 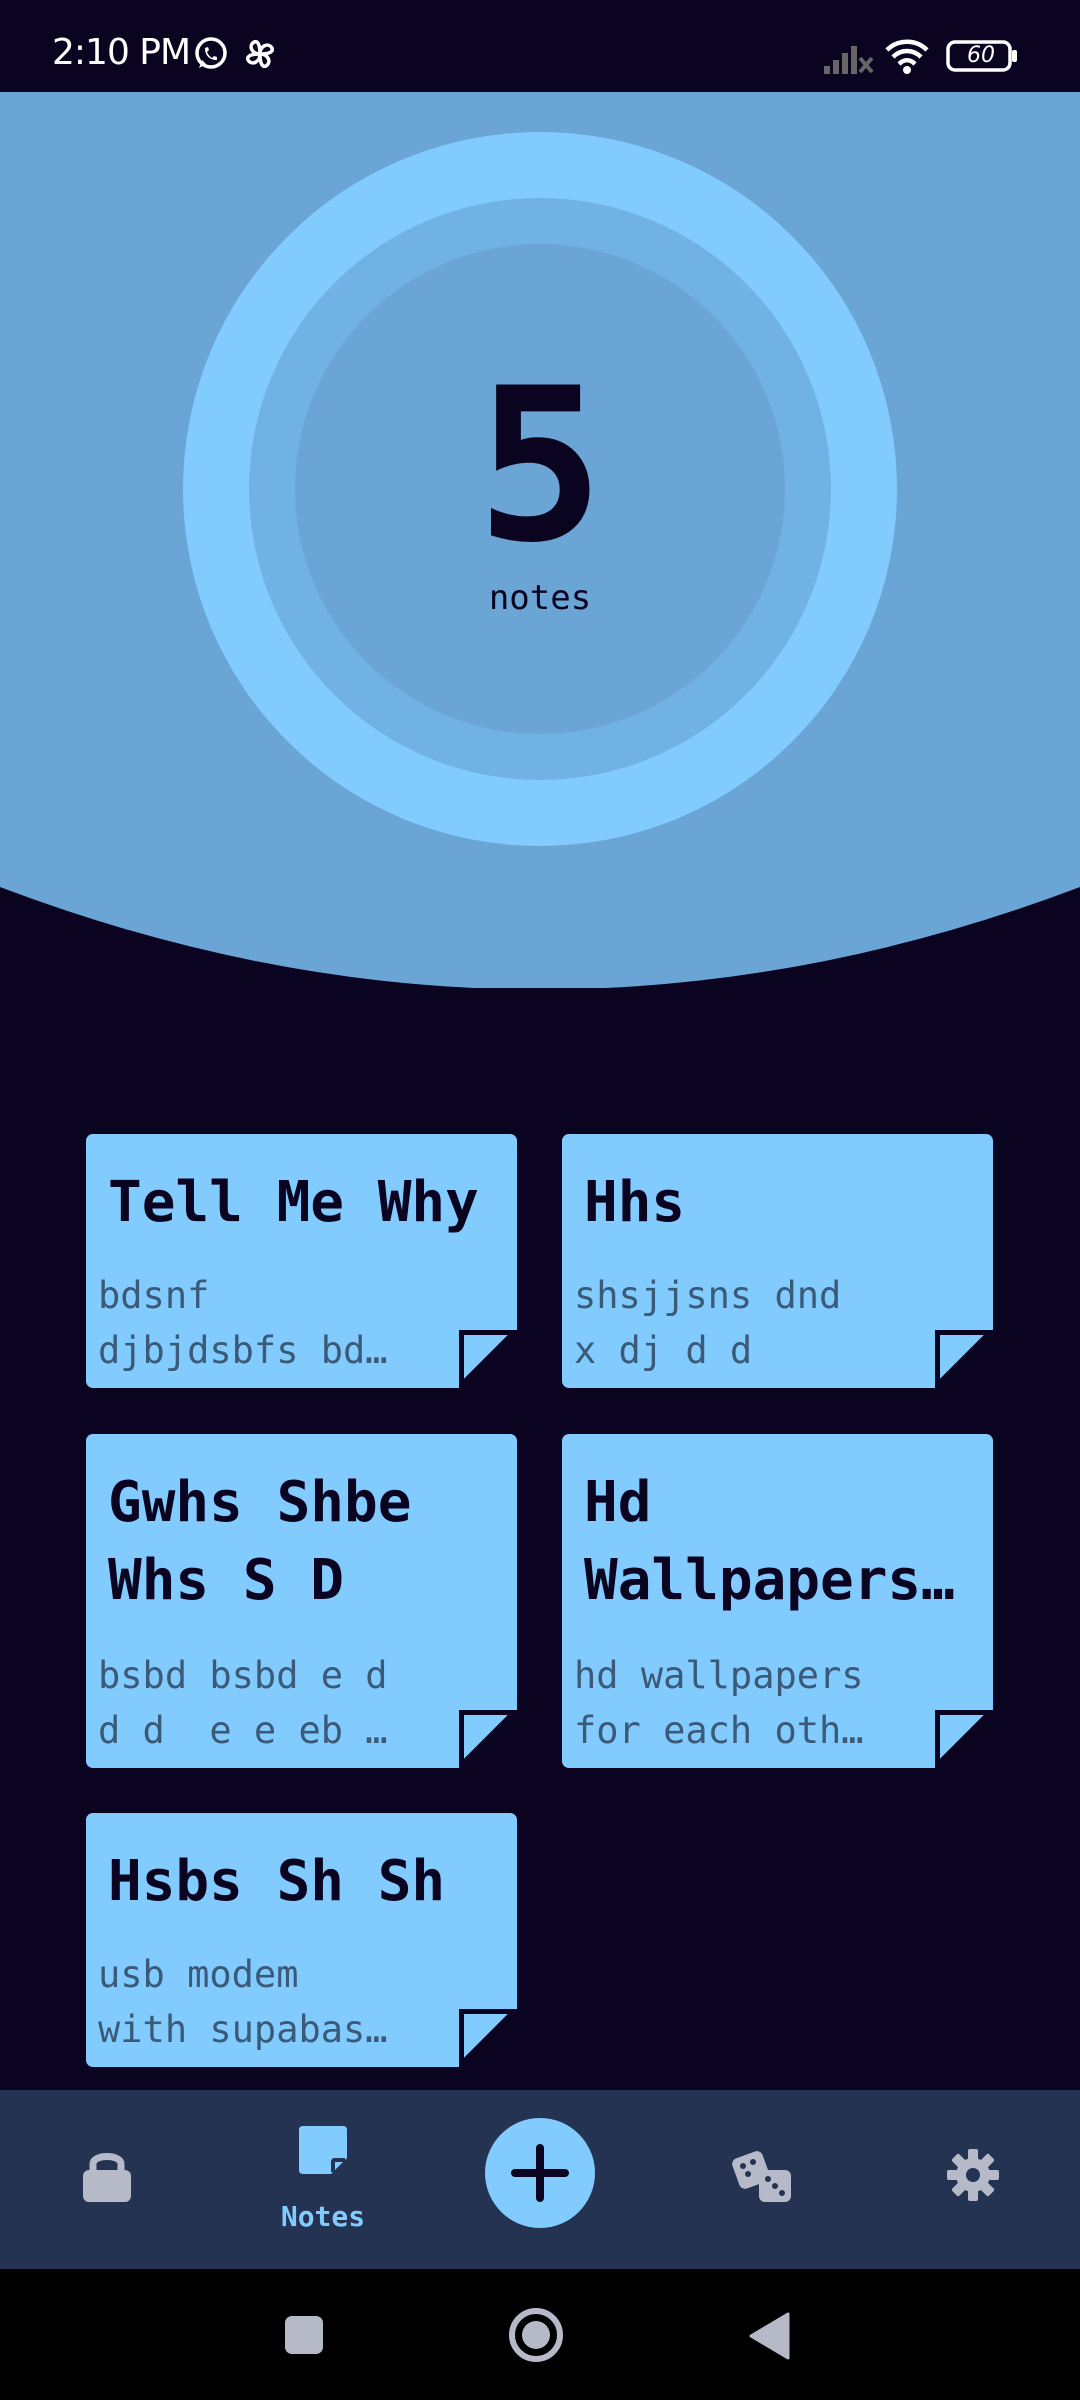 What do you see at coordinates (107, 2177) in the screenshot?
I see `lock-icon` at bounding box center [107, 2177].